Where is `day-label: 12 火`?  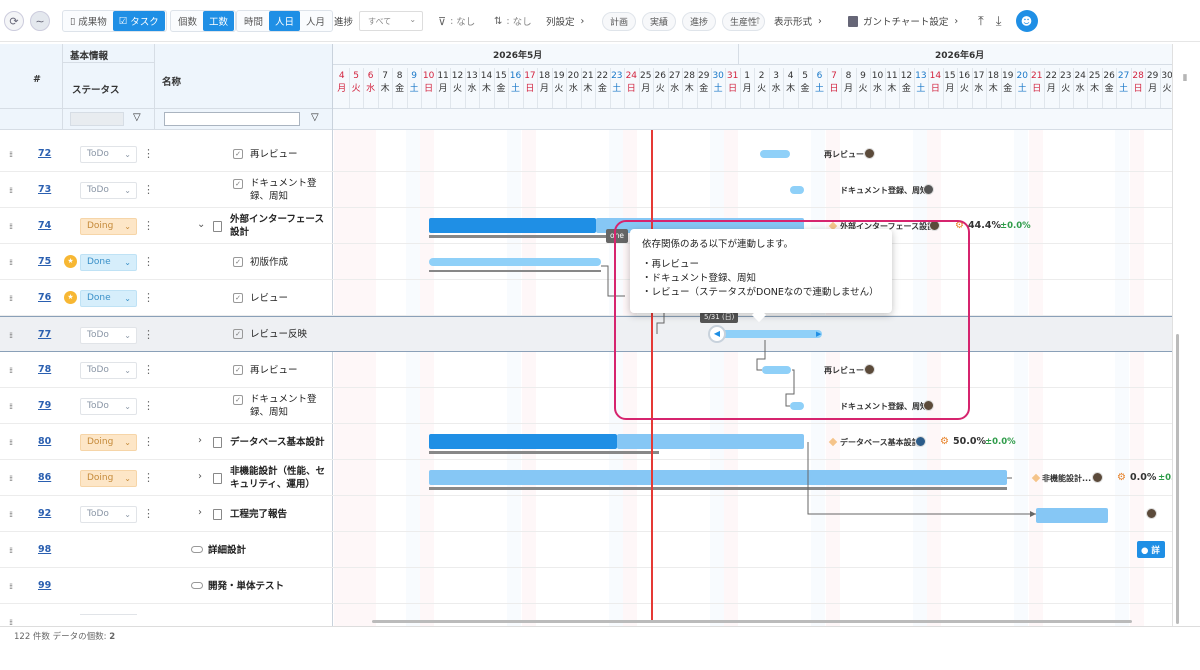
day-label: 12 火 is located at coordinates (457, 83).